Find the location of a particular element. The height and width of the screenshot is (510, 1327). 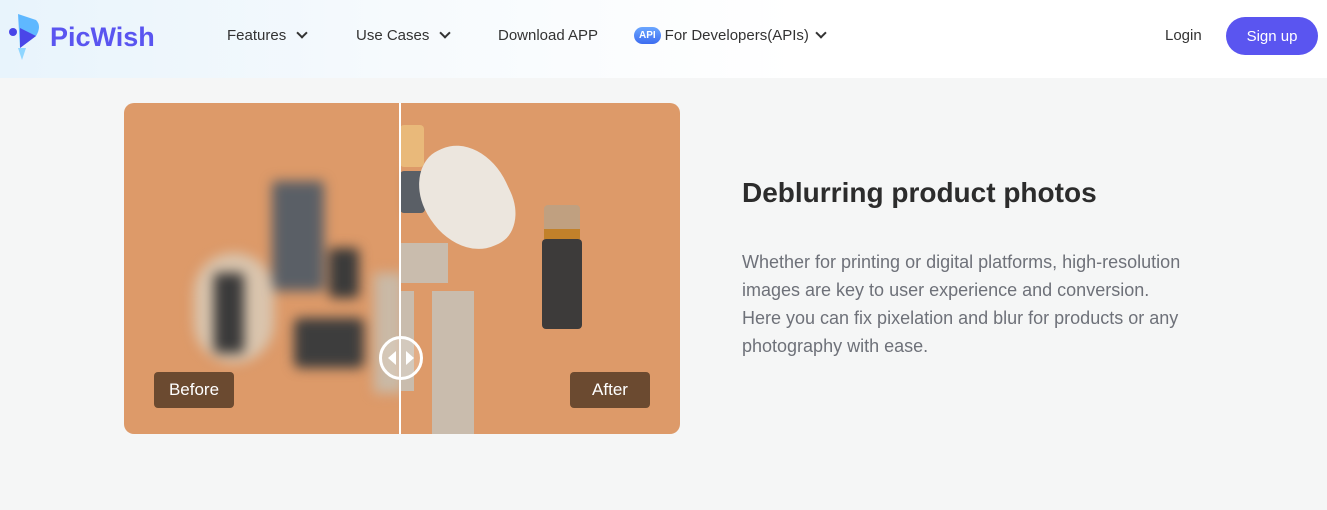

picwish-logo: PicWish is located at coordinates (81, 37).